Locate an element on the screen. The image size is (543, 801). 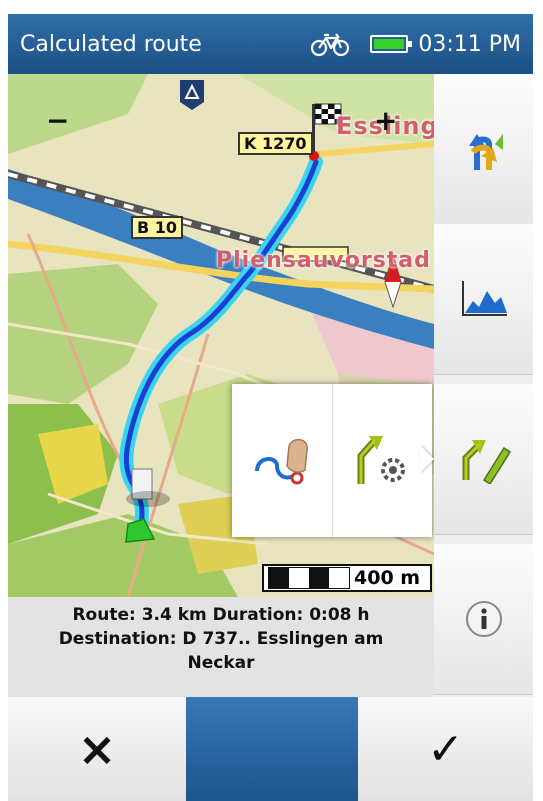
zoom-out-button: − is located at coordinates (57, 120).